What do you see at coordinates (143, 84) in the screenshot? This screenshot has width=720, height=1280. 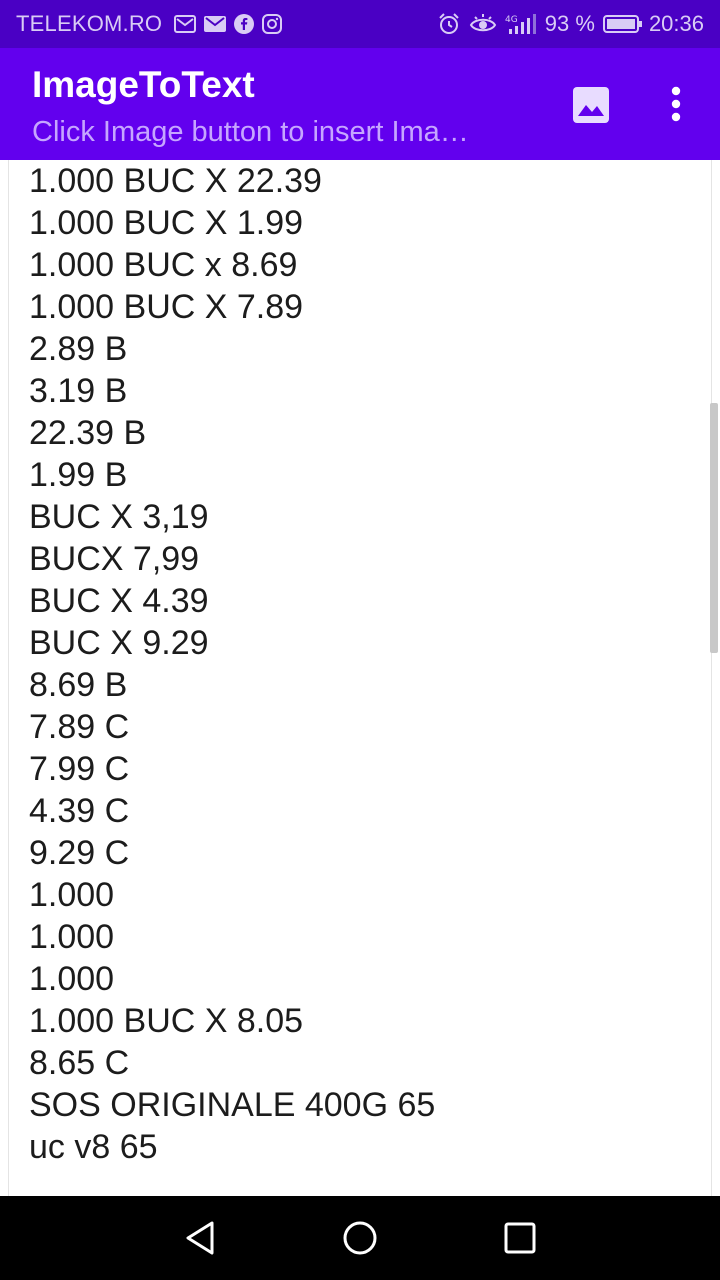 I see `app-title: ImageToText` at bounding box center [143, 84].